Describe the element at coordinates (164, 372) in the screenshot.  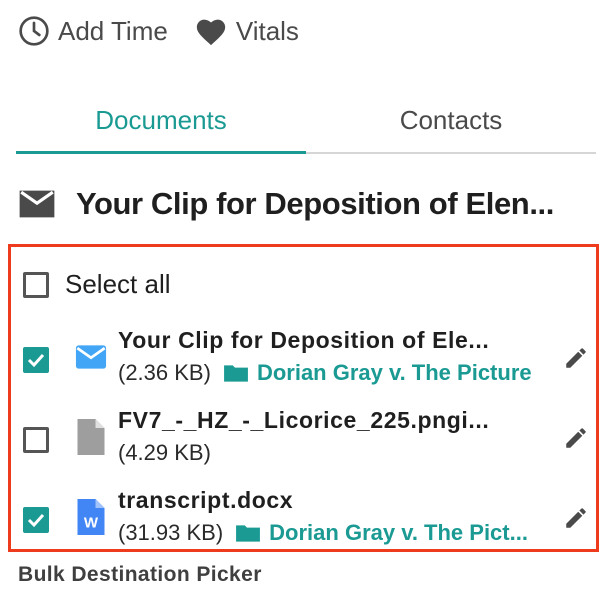
I see `item-size: (2.36 KB)` at that location.